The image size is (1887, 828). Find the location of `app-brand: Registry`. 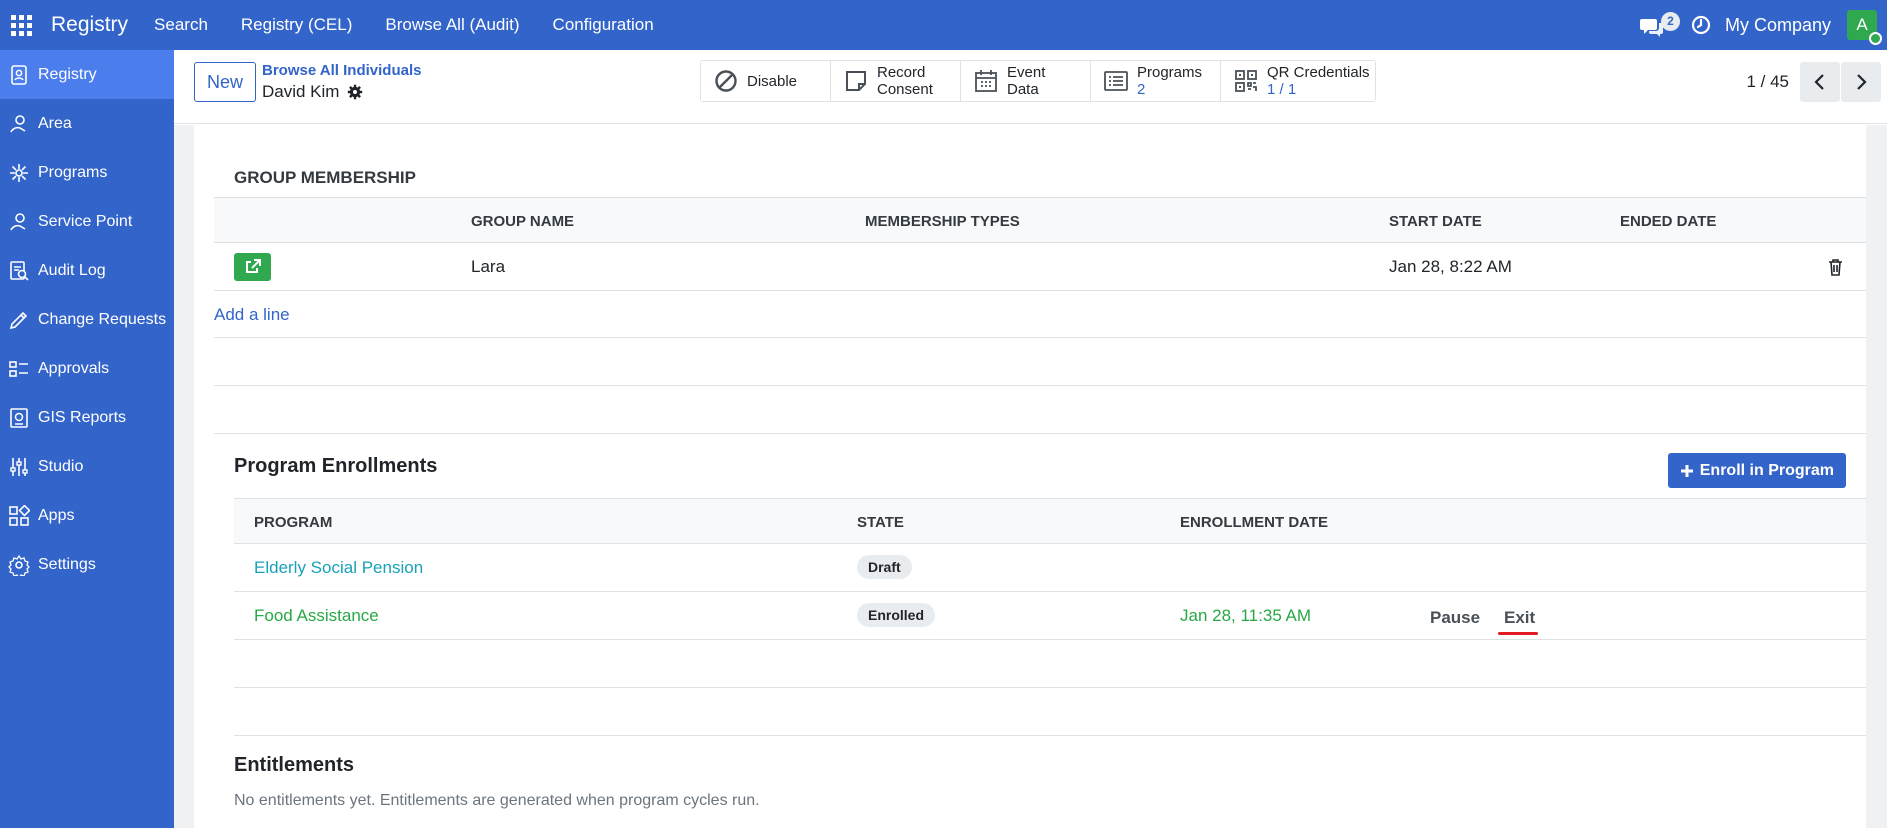

app-brand: Registry is located at coordinates (89, 25).